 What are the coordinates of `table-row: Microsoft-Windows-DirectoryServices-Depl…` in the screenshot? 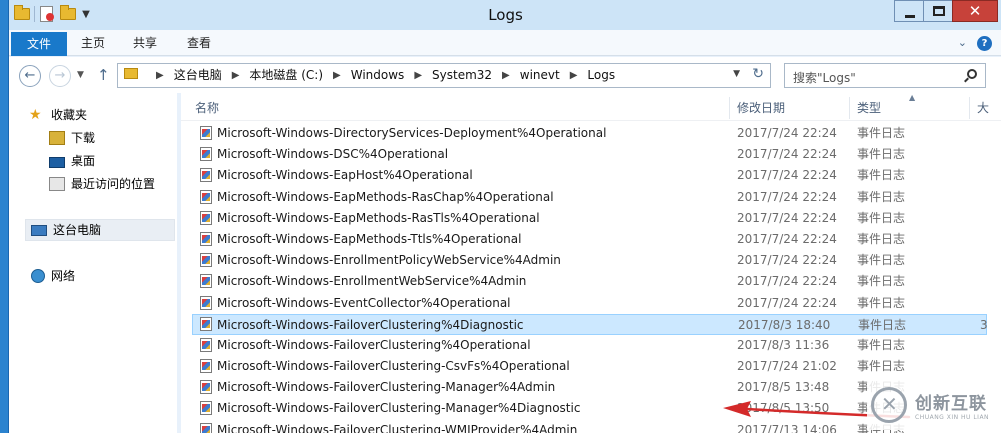 It's located at (591, 133).